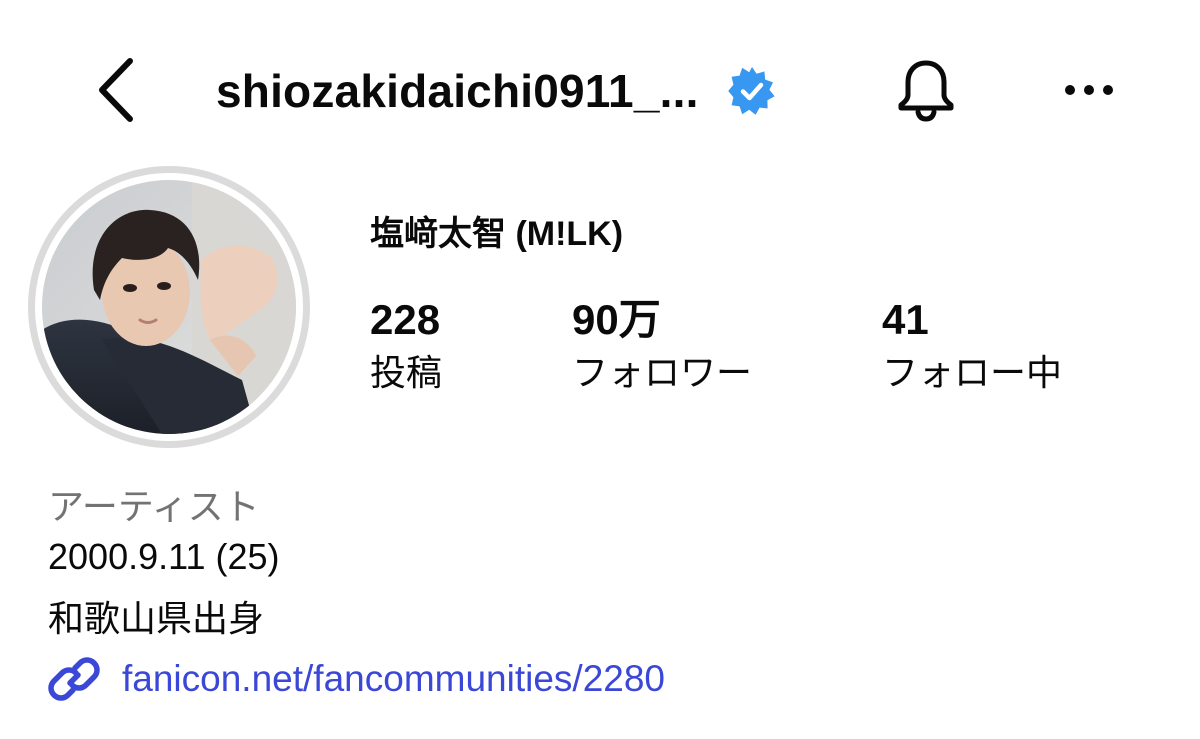  Describe the element at coordinates (405, 319) in the screenshot. I see `posts-count: 228` at that location.